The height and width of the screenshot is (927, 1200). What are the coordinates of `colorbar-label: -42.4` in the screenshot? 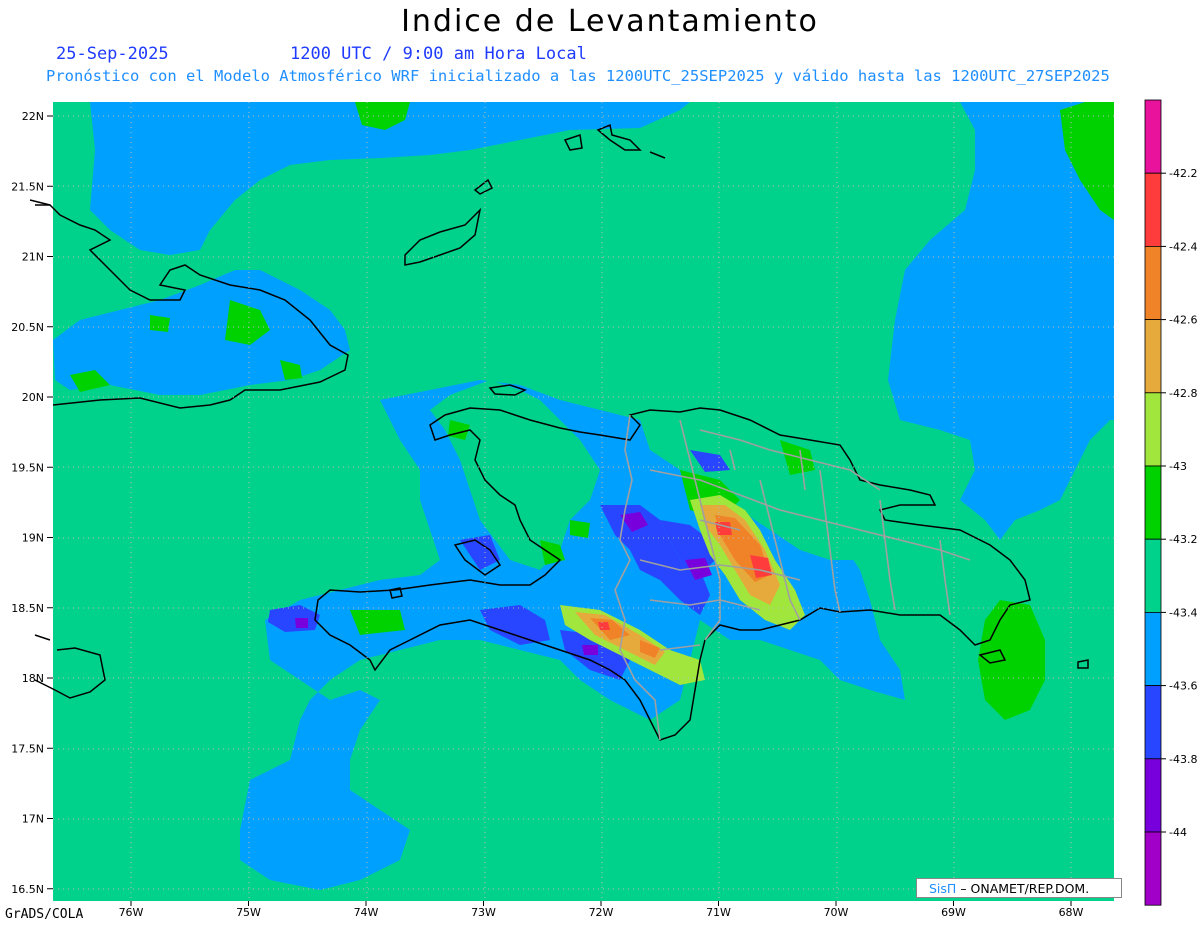 It's located at (1183, 246).